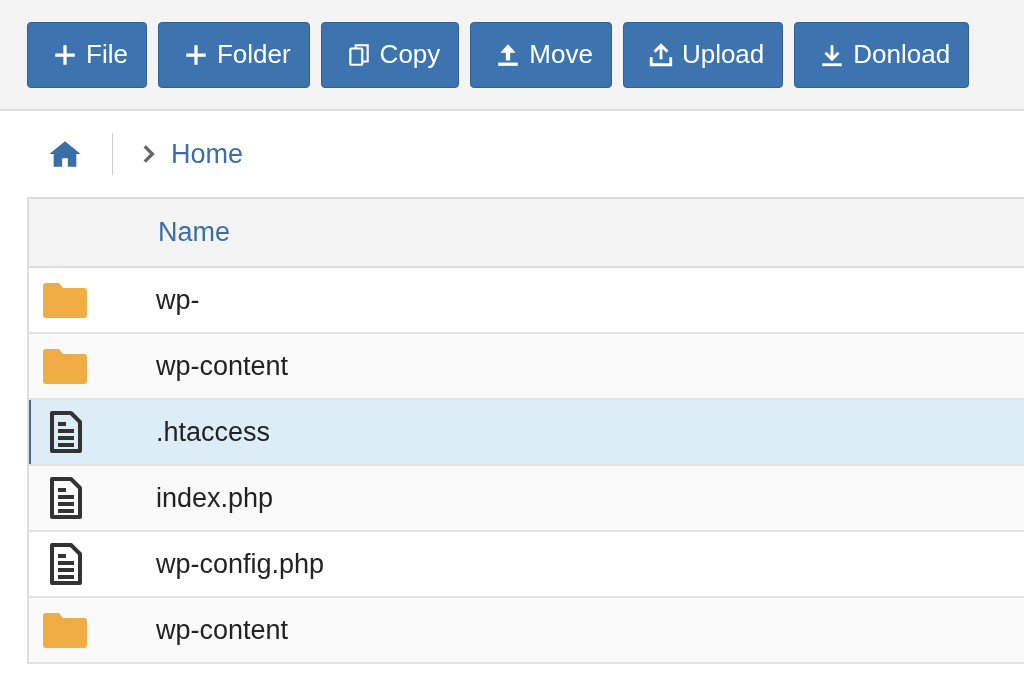 The height and width of the screenshot is (683, 1024). Describe the element at coordinates (148, 154) in the screenshot. I see `chevron-right-icon` at that location.